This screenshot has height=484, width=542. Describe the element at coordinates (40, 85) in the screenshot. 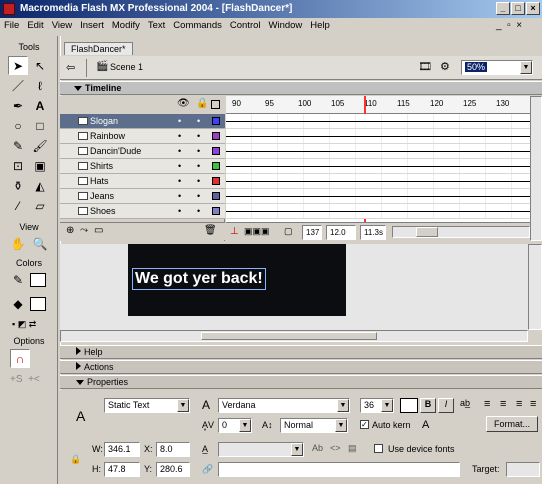

I see `lasso-tool-icon: ℓ` at that location.